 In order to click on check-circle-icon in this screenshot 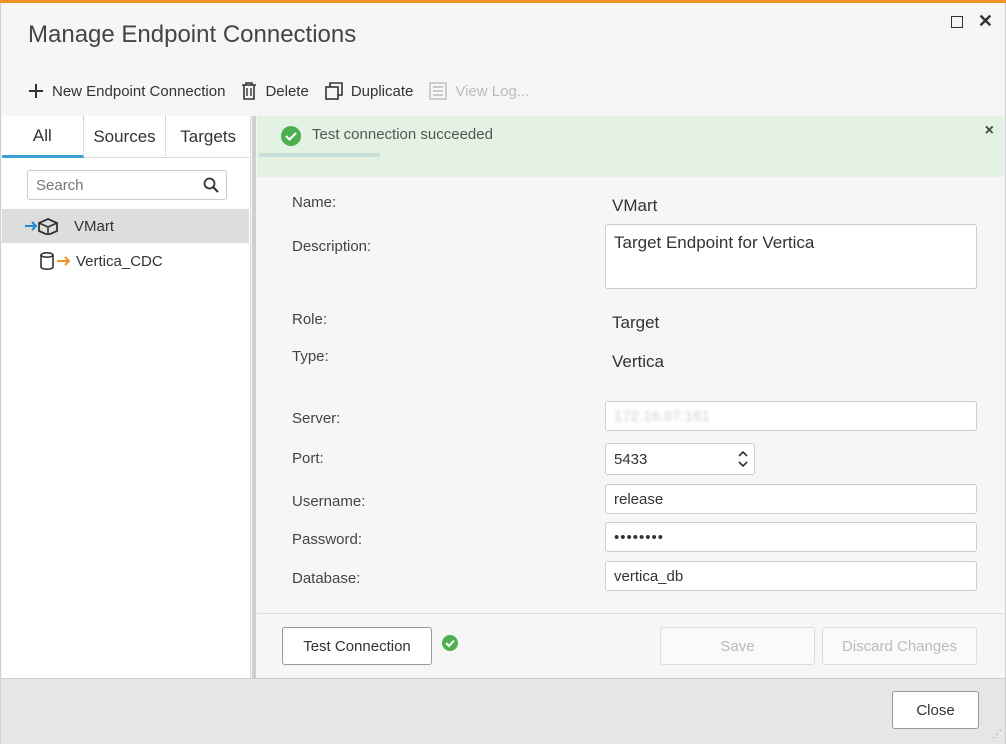, I will do `click(291, 138)`.